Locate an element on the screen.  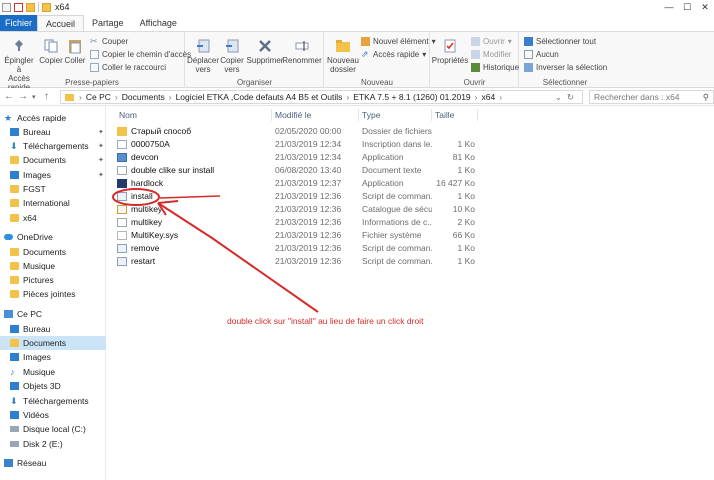
open-button: Ouvrir ▾ is located at coordinates (491, 41).